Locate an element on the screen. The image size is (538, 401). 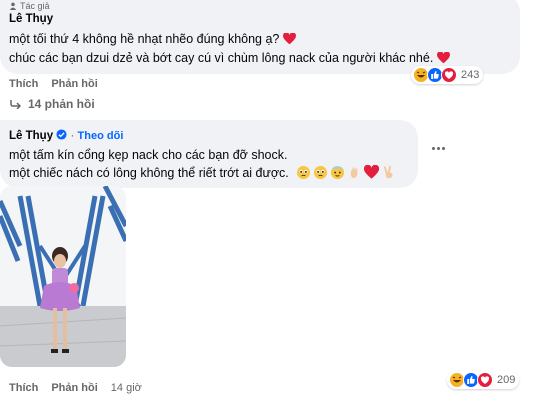
replies-label: 14 phản hồi is located at coordinates (61, 104).